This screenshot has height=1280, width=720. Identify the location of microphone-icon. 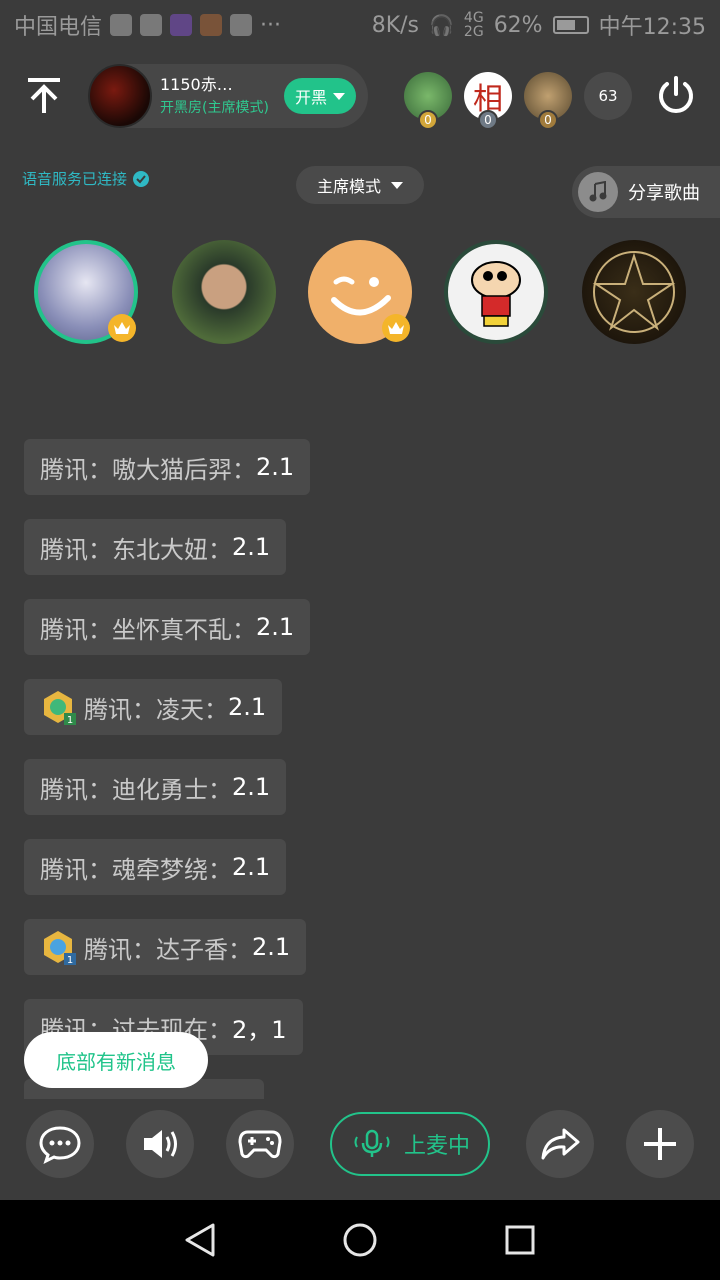
(372, 1143).